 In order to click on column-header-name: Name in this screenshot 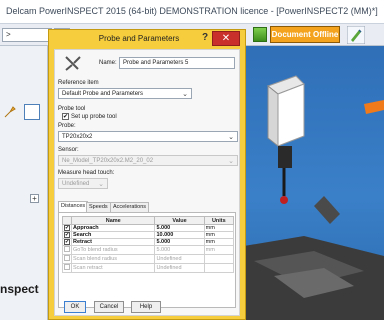, I will do `click(113, 220)`.